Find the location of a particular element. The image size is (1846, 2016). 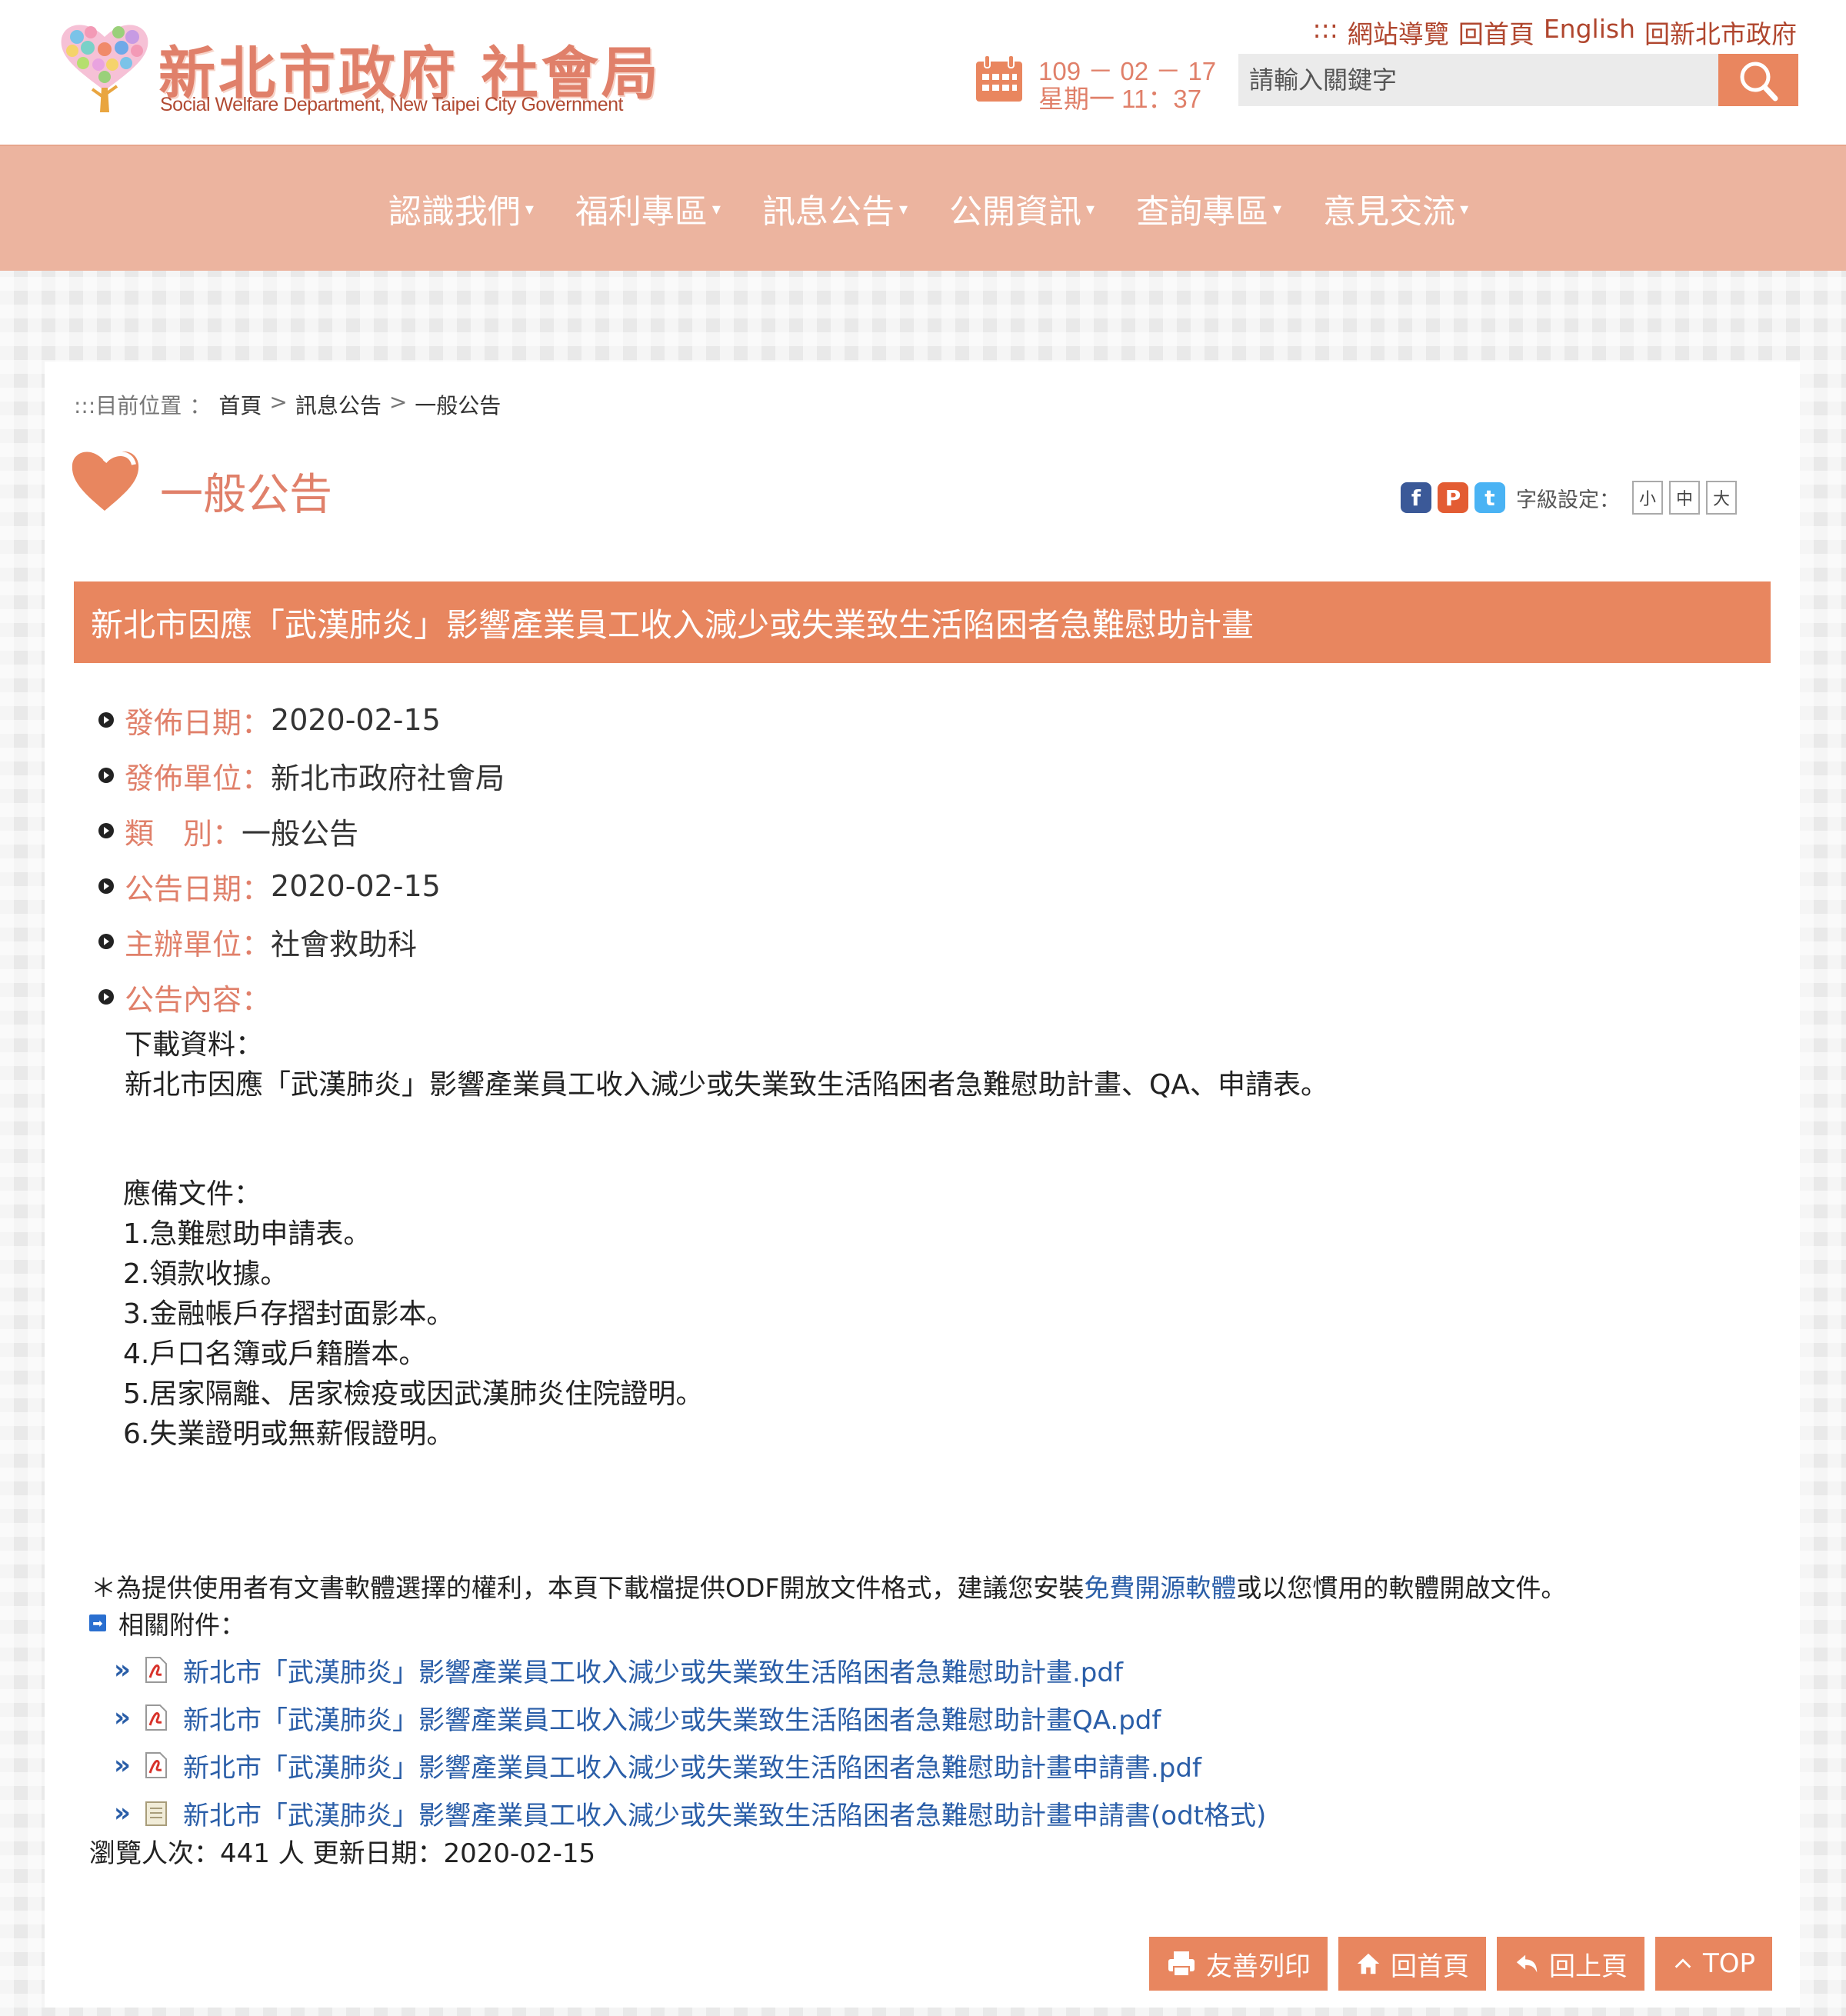

heart-icon is located at coordinates (105, 481).